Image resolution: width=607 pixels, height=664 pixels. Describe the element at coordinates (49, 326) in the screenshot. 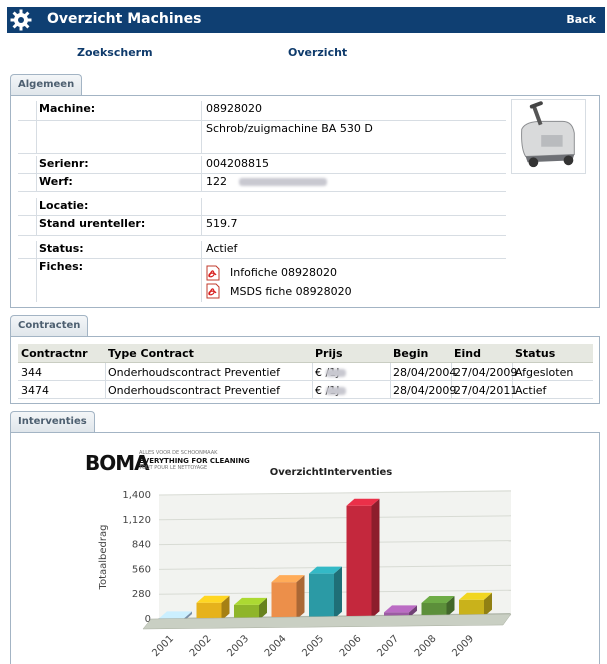

I see `tab-contracten: Contracten` at that location.